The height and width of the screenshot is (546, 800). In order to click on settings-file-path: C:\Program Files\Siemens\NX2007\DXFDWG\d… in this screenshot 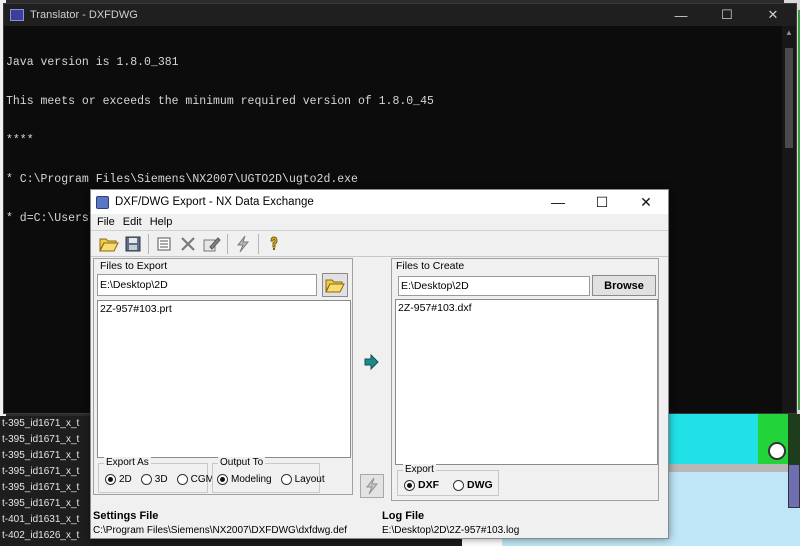, I will do `click(220, 530)`.